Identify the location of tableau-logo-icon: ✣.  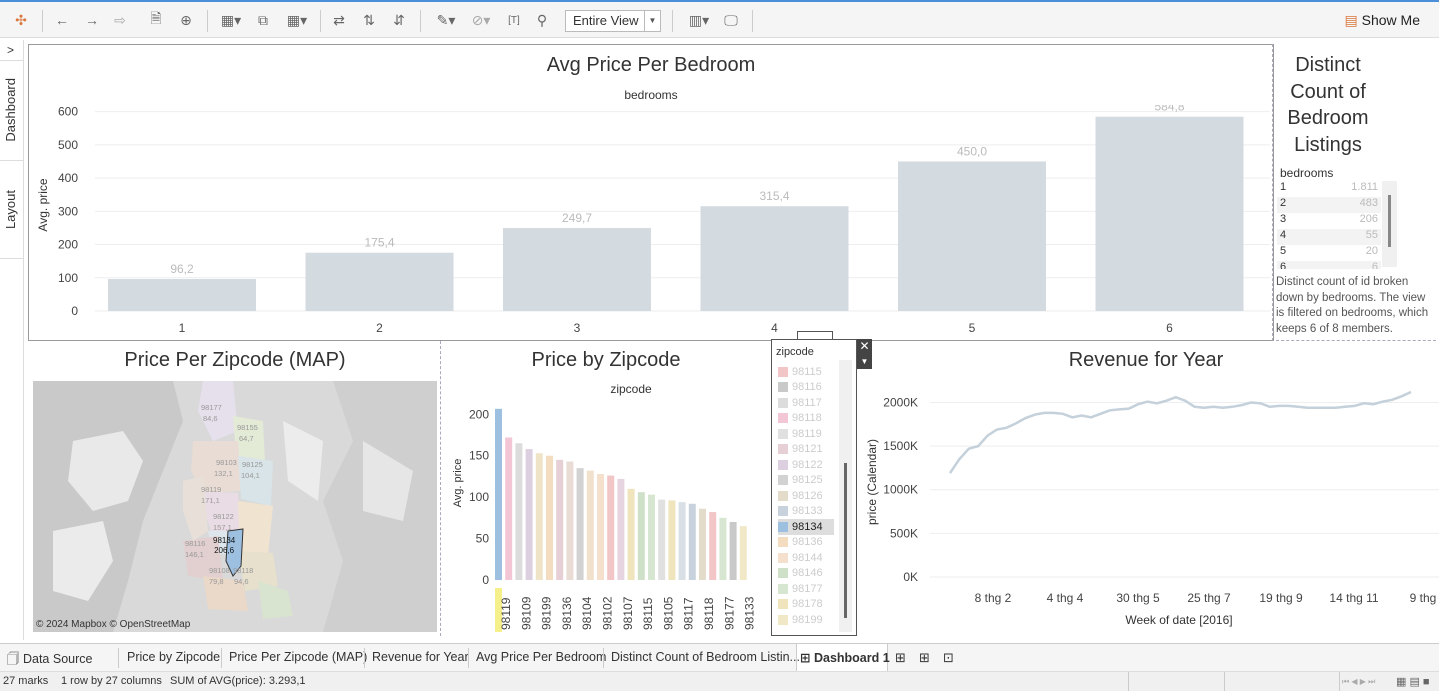
(21, 20).